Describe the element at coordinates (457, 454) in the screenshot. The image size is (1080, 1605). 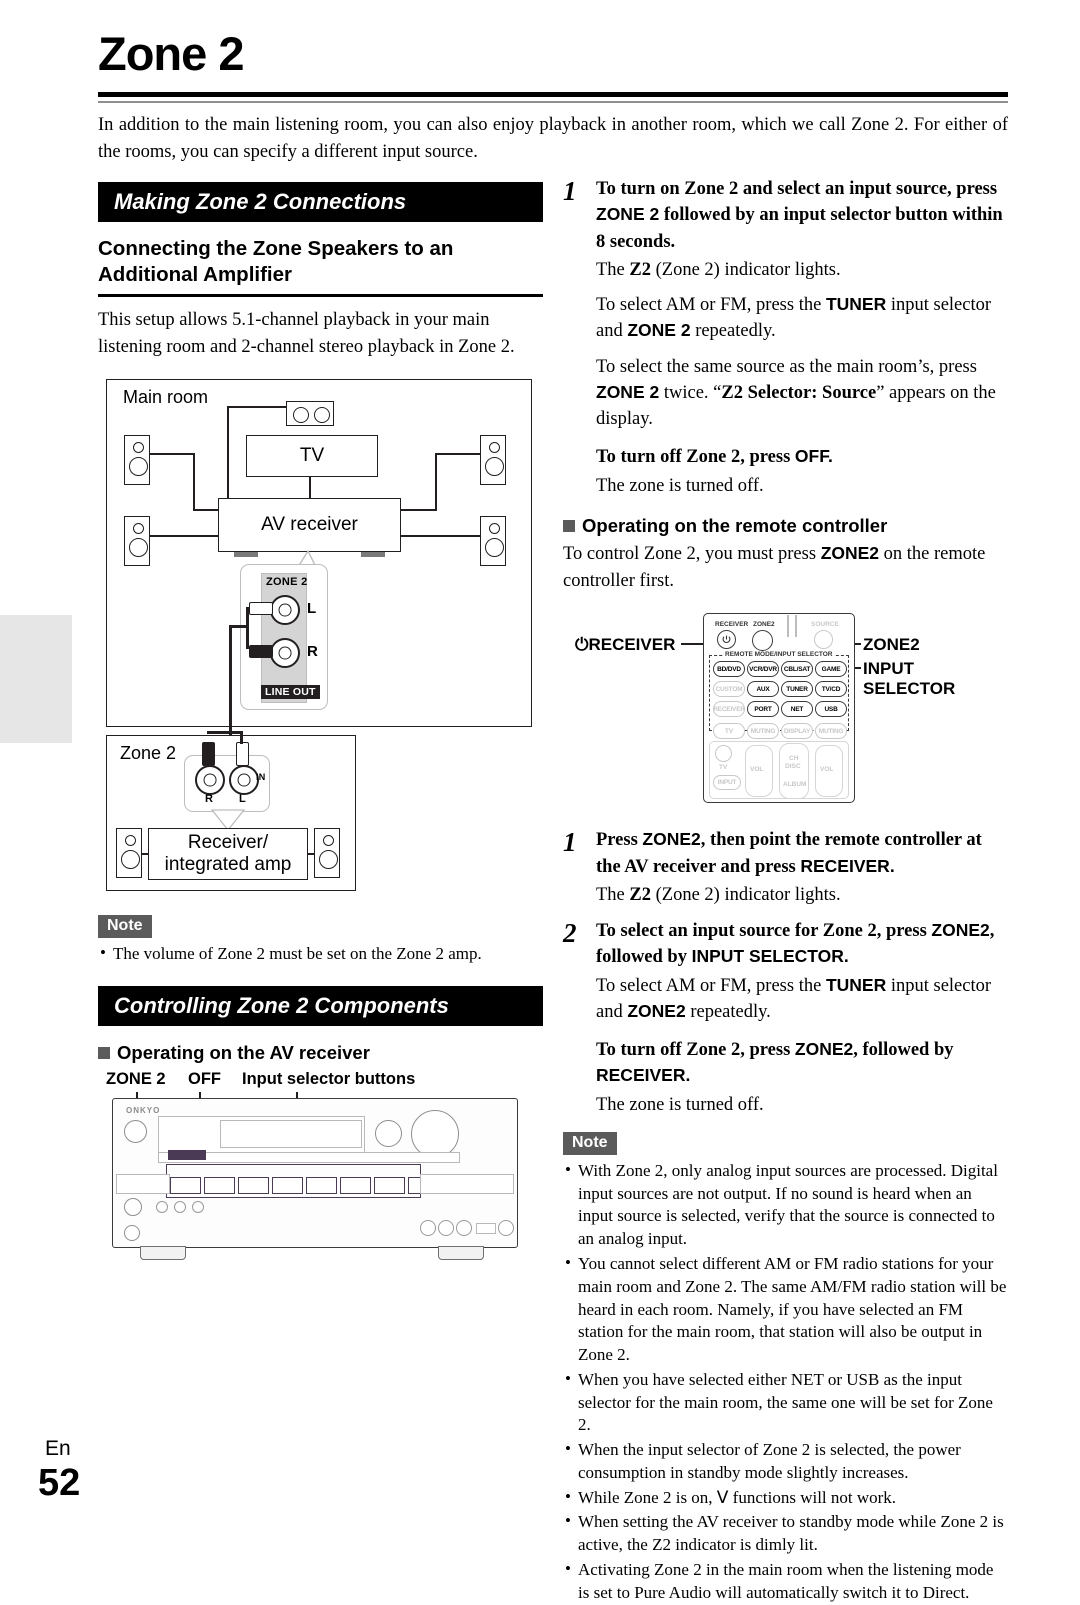
I see `wire-fr-a` at that location.